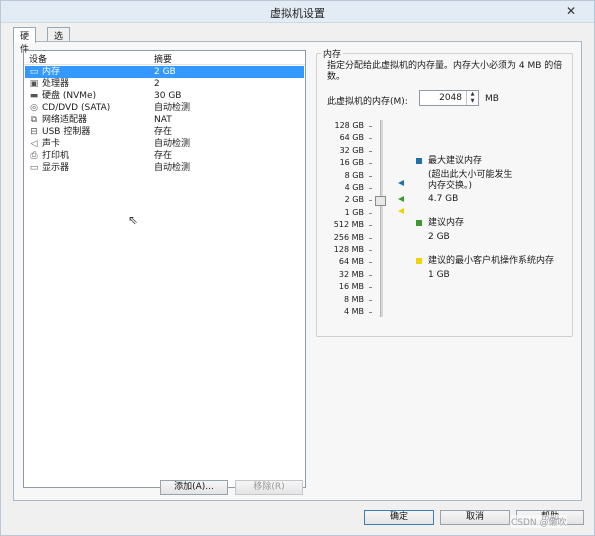  Describe the element at coordinates (34, 108) in the screenshot. I see `cd-dvd-icon: ◎` at that location.